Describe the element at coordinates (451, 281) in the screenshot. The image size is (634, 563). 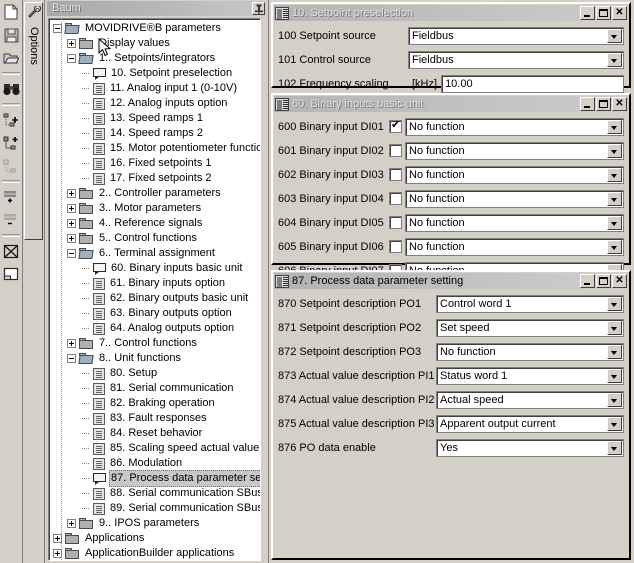
I see `window-titlebar: 87. Process data parameter setting ✕` at that location.